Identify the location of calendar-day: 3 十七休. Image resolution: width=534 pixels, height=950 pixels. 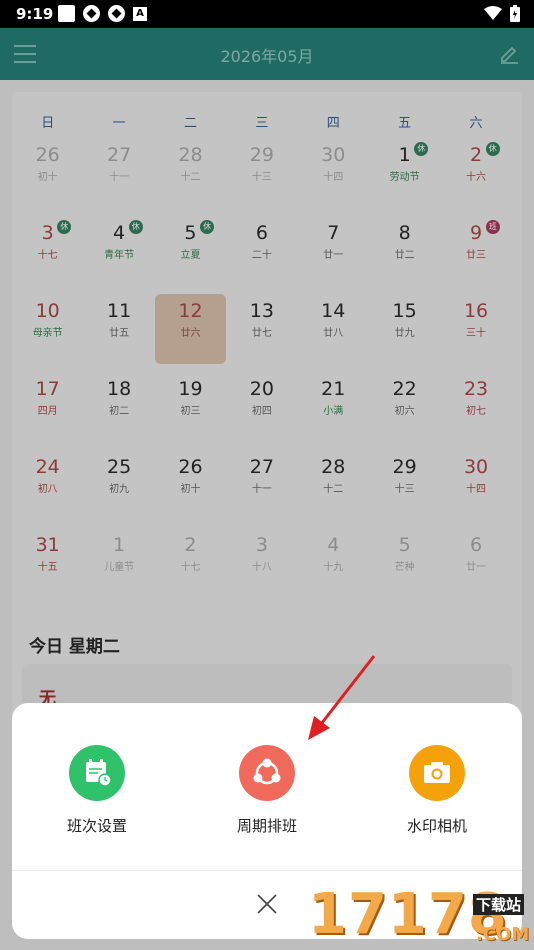
(47, 255).